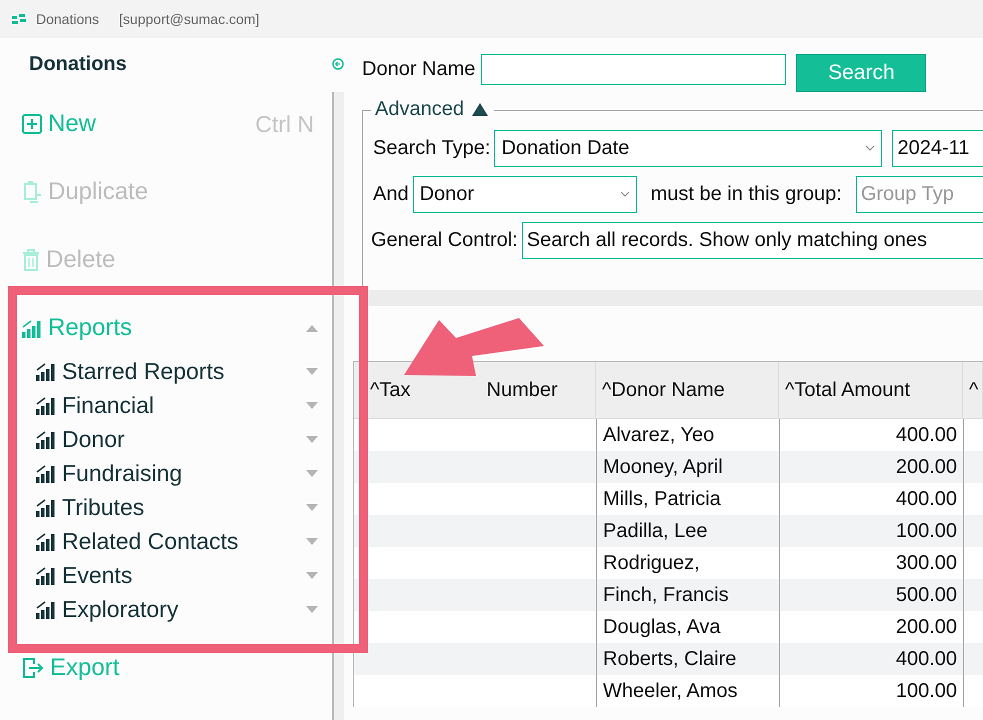 Image resolution: width=983 pixels, height=720 pixels. Describe the element at coordinates (663, 390) in the screenshot. I see `column-header: ^Donor Name` at that location.